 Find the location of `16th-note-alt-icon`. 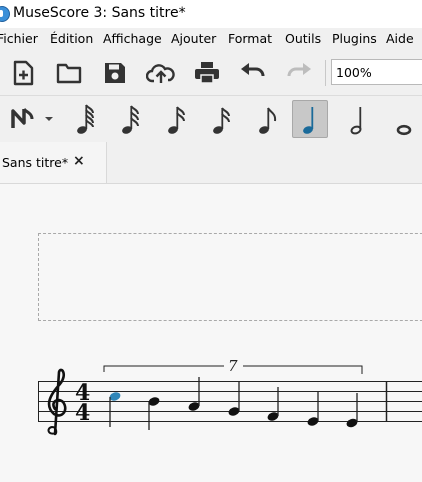

16th-note-alt-icon is located at coordinates (221, 120).